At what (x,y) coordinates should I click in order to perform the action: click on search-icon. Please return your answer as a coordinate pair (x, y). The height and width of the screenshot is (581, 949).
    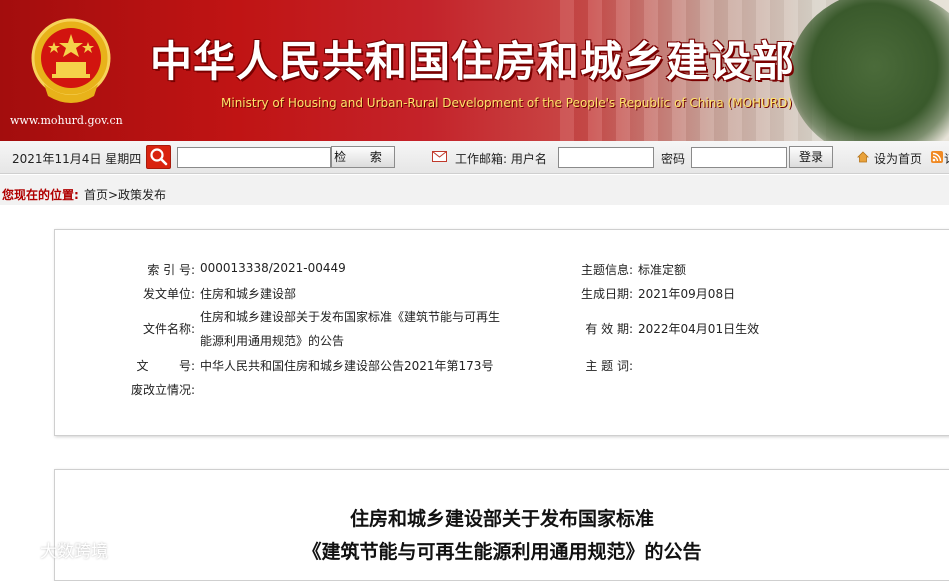
    Looking at the image, I should click on (158, 157).